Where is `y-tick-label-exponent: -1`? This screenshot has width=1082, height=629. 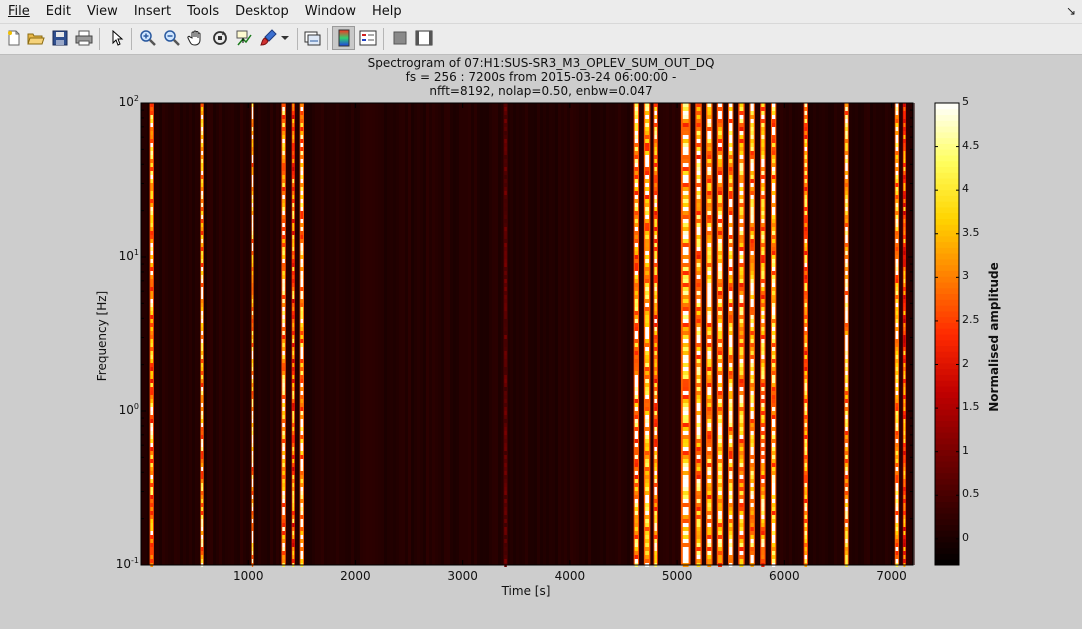 y-tick-label-exponent: -1 is located at coordinates (135, 560).